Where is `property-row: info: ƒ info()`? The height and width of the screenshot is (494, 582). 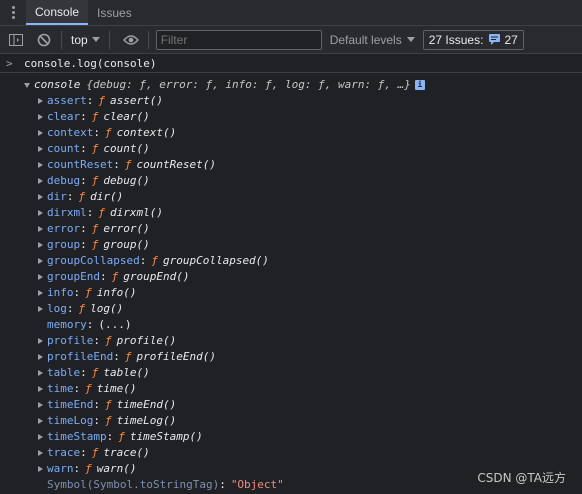
property-row: info: ƒ info() is located at coordinates (291, 293).